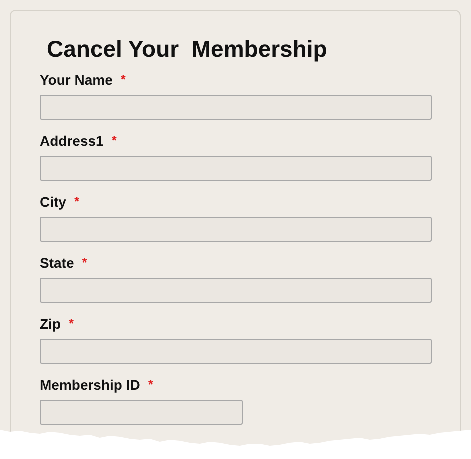  I want to click on form-title: Cancel Your Membership, so click(187, 49).